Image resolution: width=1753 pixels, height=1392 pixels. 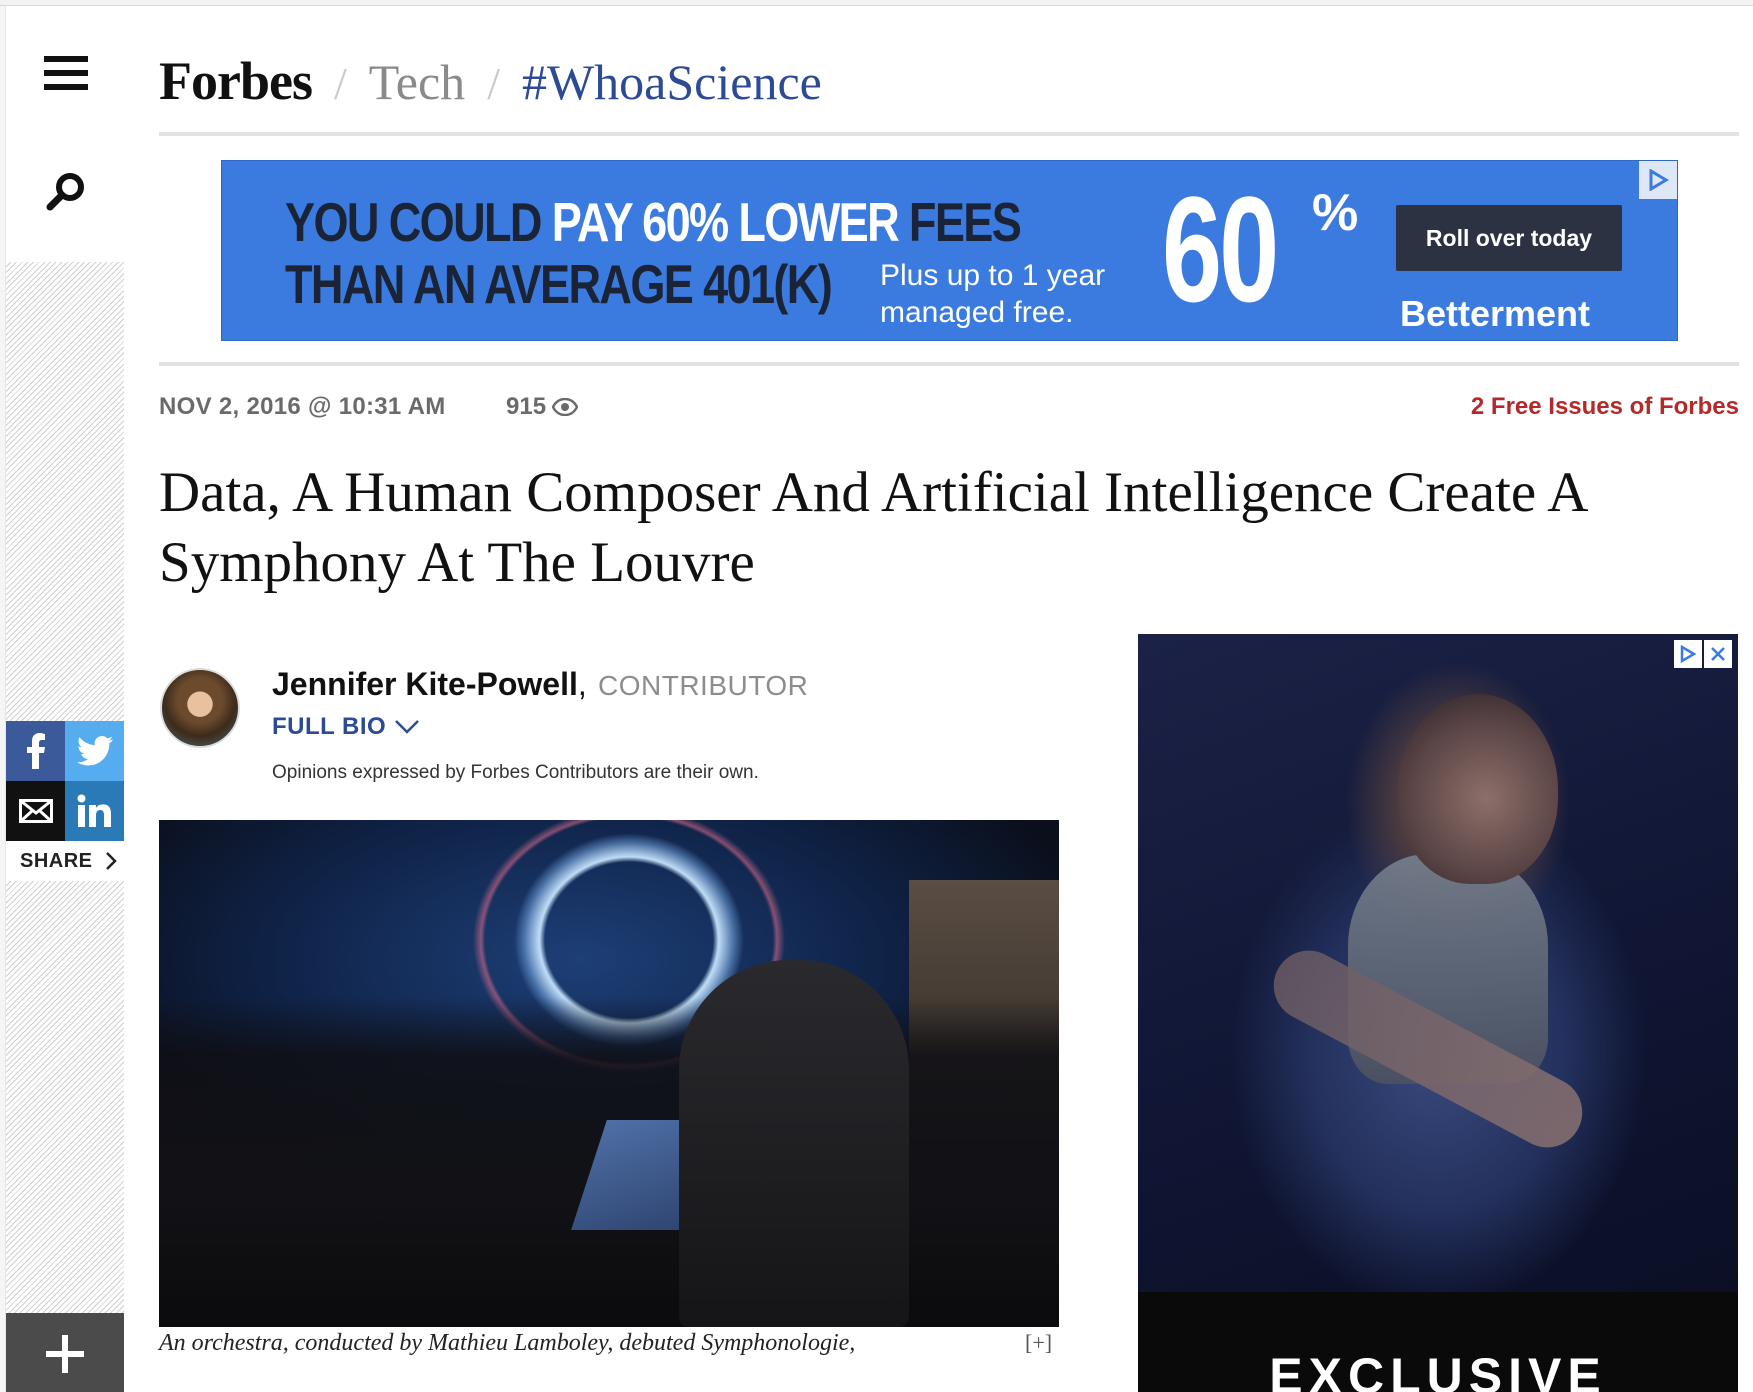 I want to click on breadcrumb-section: Tech, so click(x=417, y=82).